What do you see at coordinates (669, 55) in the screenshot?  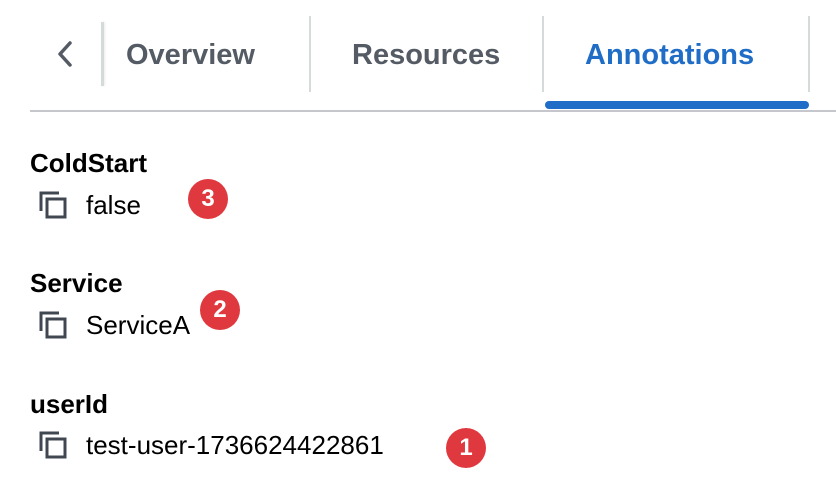 I see `tab-annotations: Annotations` at bounding box center [669, 55].